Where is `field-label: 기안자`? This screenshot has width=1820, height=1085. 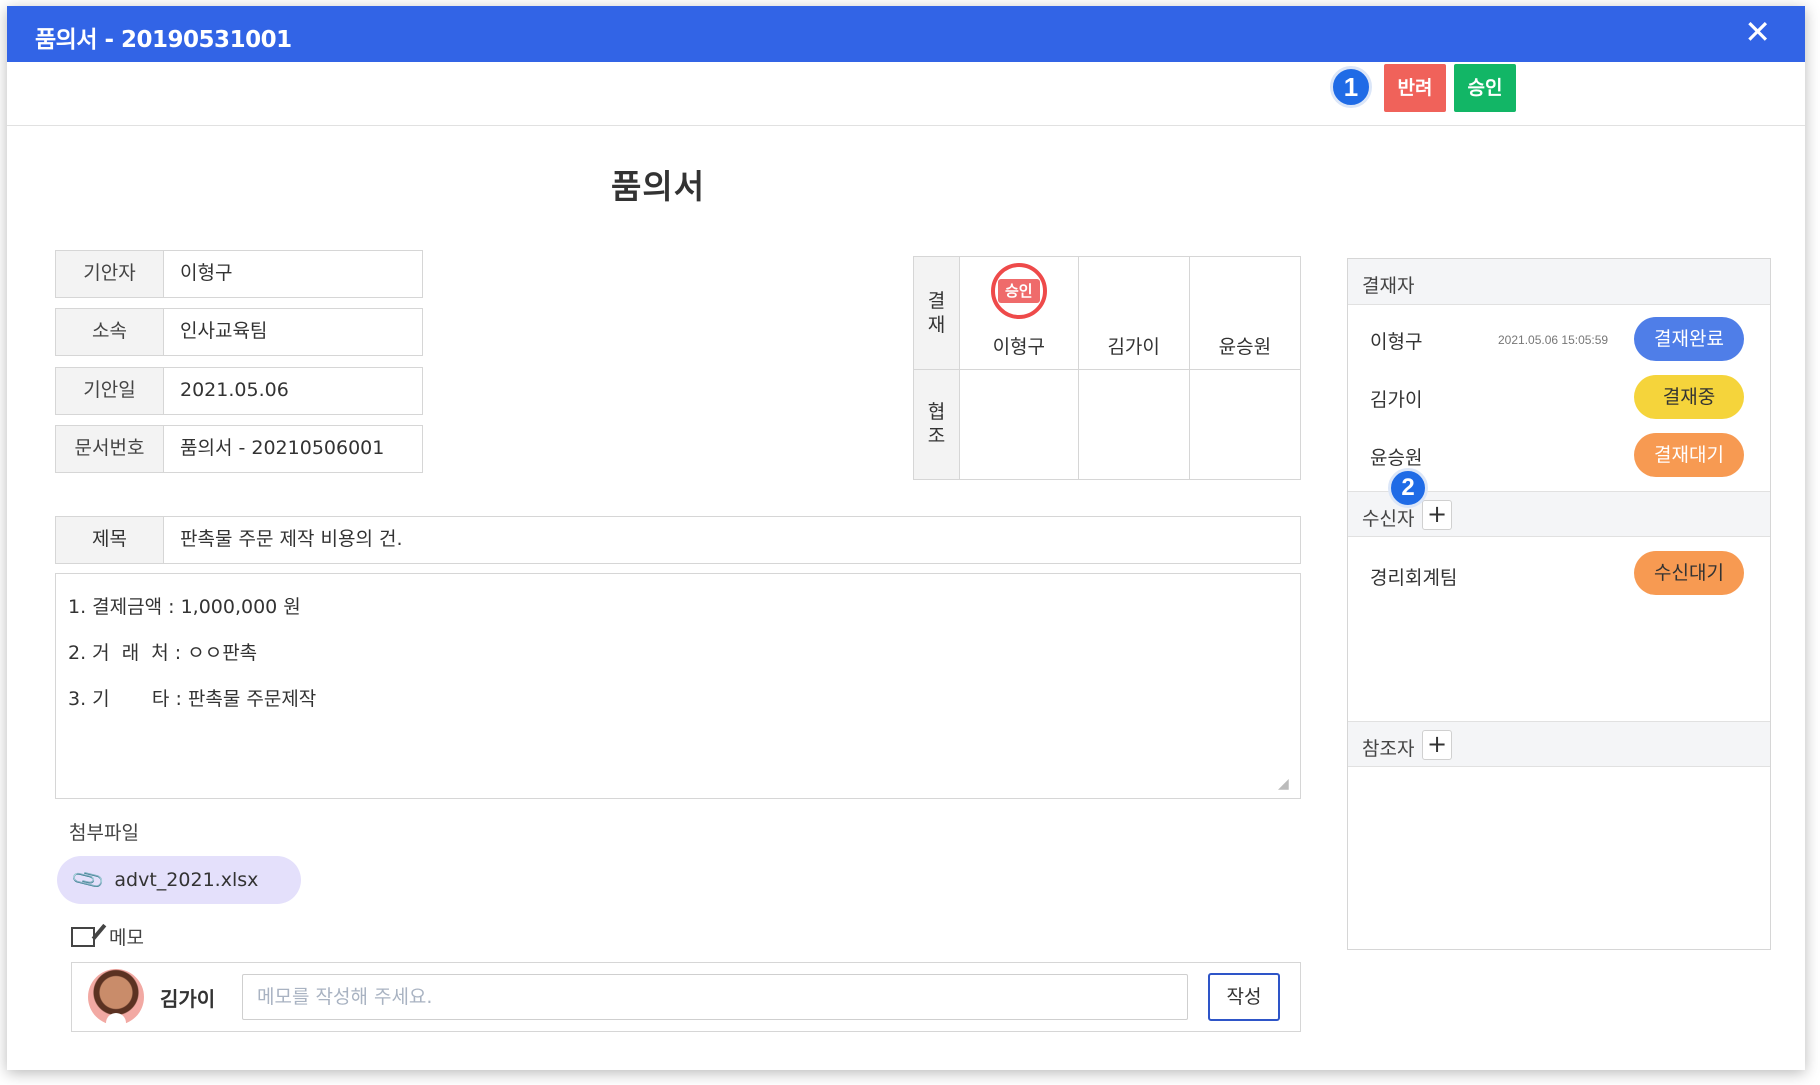
field-label: 기안자 is located at coordinates (110, 274).